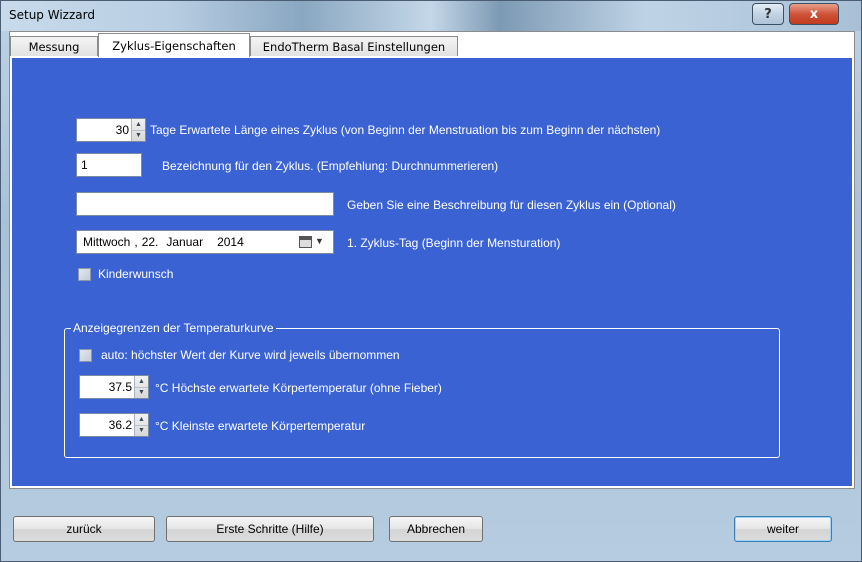  I want to click on getting-started-help-button: Erste Schritte (Hilfe), so click(270, 529).